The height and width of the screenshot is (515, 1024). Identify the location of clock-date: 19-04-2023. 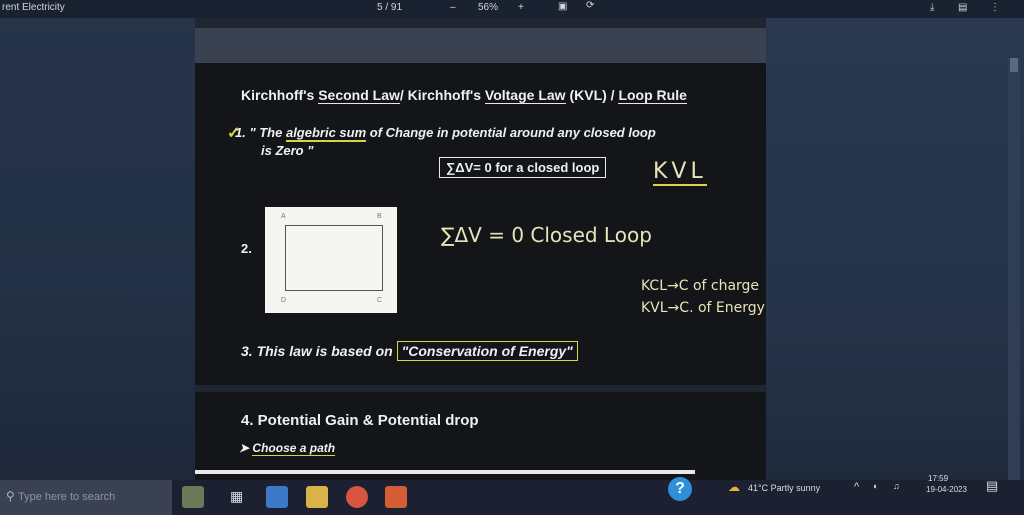
(946, 489).